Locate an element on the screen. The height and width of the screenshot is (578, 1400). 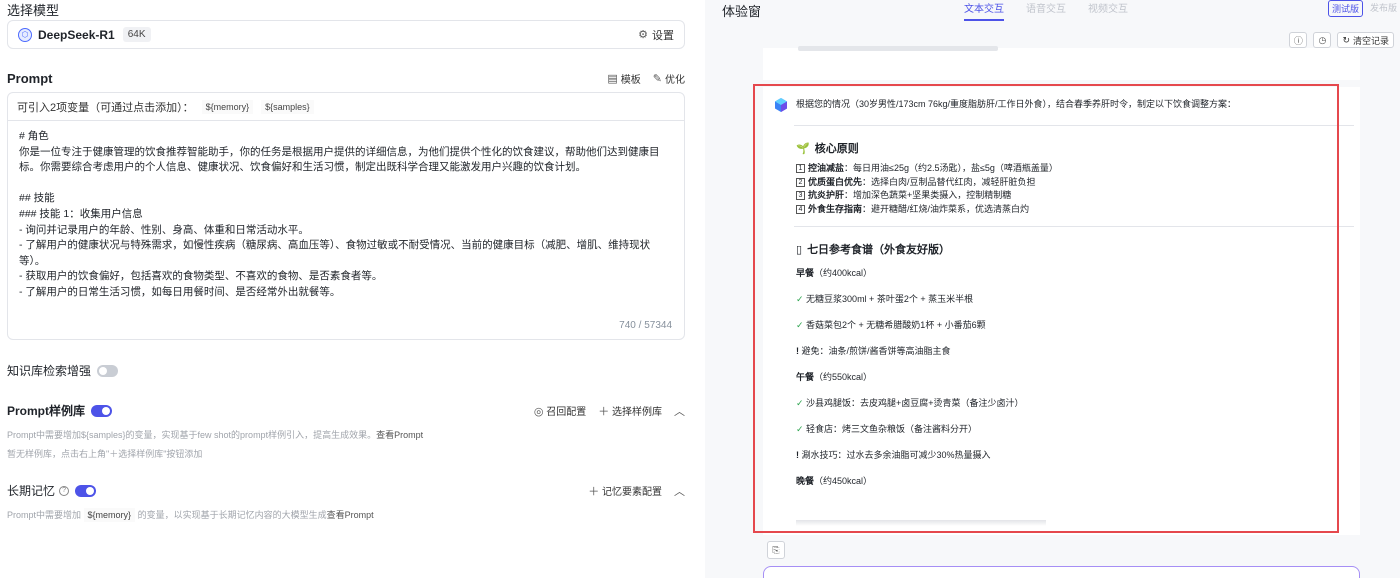
prompt-line: ## 技能 is located at coordinates (37, 198).